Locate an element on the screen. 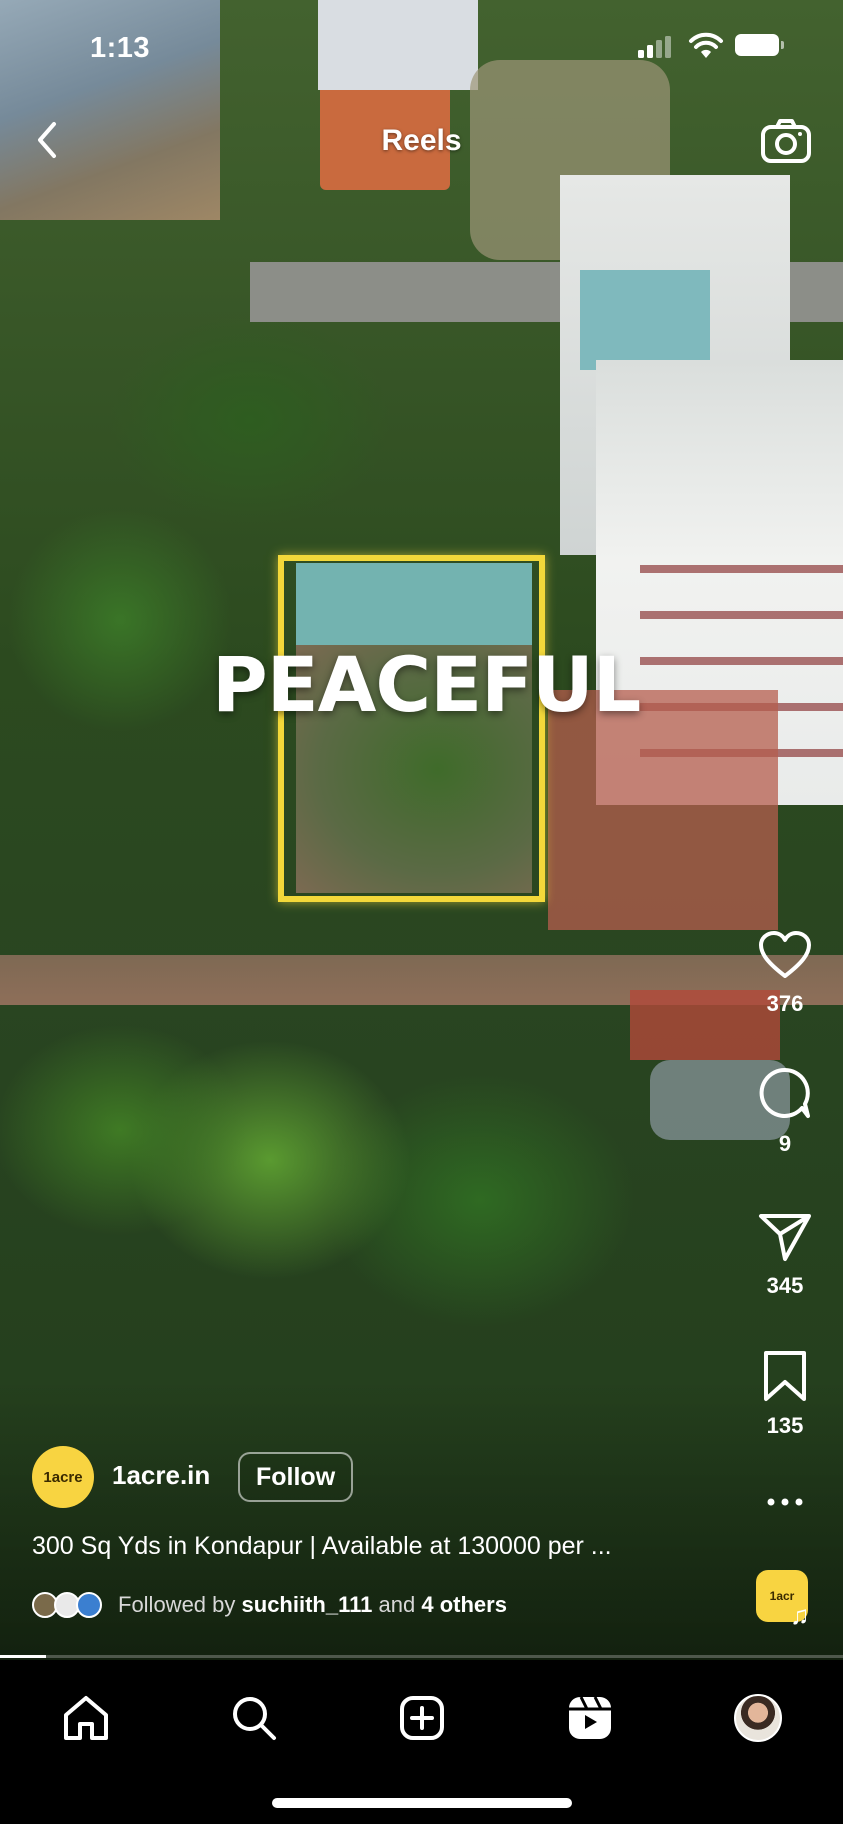 The height and width of the screenshot is (1824, 843). like-count: 376 is located at coordinates (785, 1003).